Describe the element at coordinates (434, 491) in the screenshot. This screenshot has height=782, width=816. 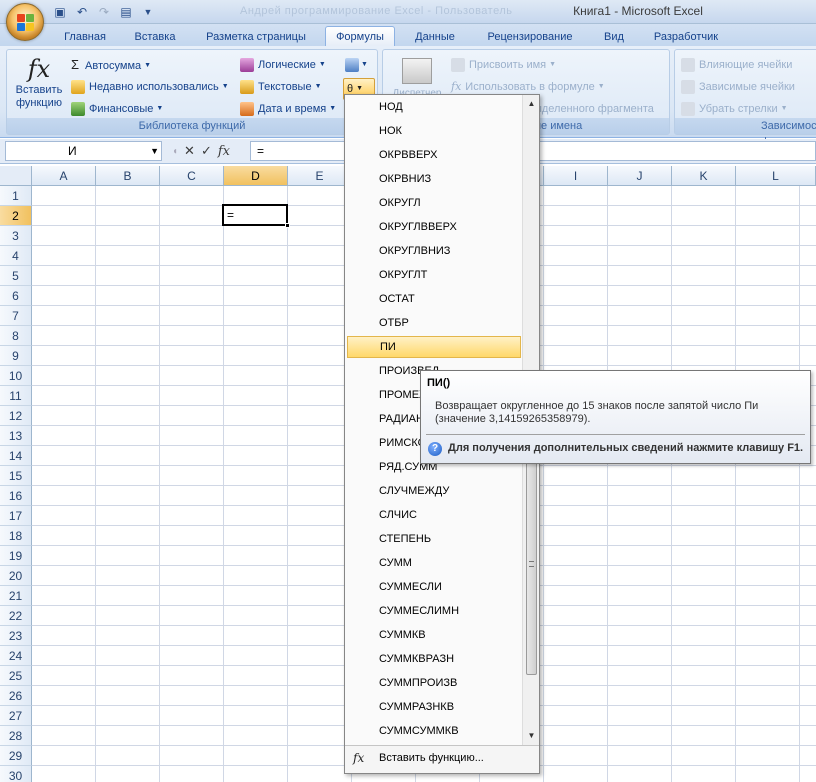
I see `function-menu-item: СЛУЧМЕЖДУ` at that location.